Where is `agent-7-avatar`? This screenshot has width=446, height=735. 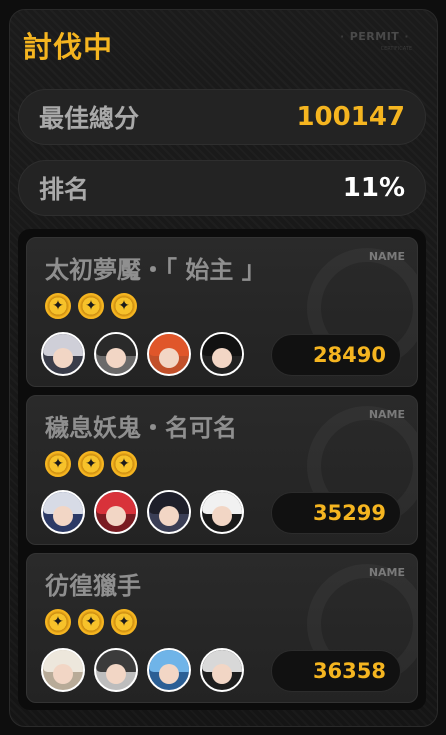
agent-7-avatar is located at coordinates (63, 670).